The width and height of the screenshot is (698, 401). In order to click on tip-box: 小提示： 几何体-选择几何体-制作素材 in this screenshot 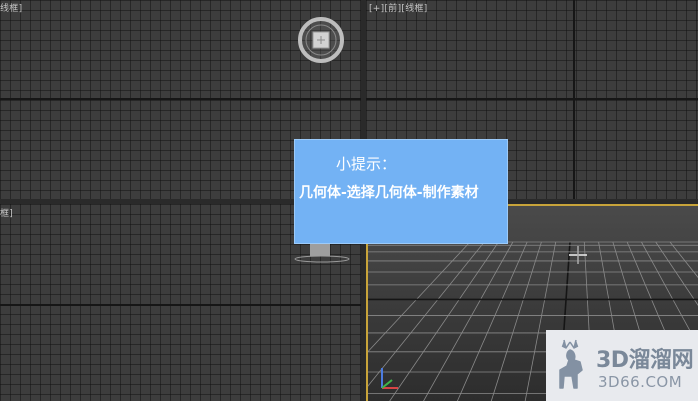, I will do `click(401, 191)`.